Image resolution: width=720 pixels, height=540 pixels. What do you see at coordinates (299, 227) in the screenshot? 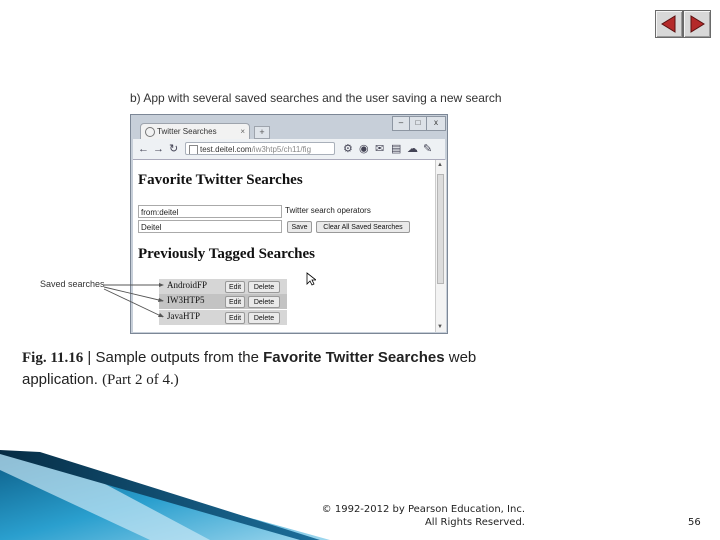
I see `save-button: Save` at bounding box center [299, 227].